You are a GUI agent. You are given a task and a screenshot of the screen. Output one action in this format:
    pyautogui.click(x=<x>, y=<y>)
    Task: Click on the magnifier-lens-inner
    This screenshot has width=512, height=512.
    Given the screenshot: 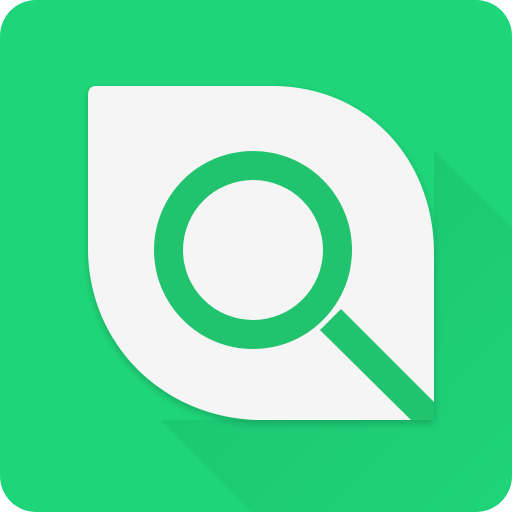 What is the action you would take?
    pyautogui.click(x=253, y=250)
    